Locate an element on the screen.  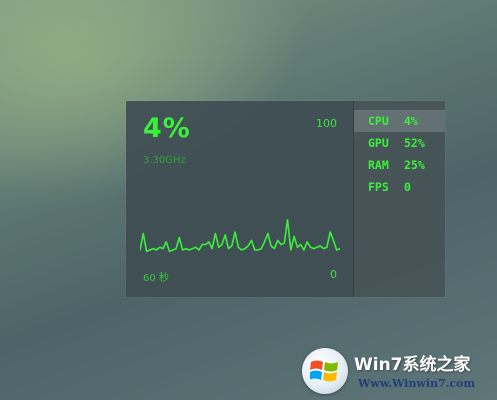
watermark-site: Www.Winwin7.com is located at coordinates (417, 383).